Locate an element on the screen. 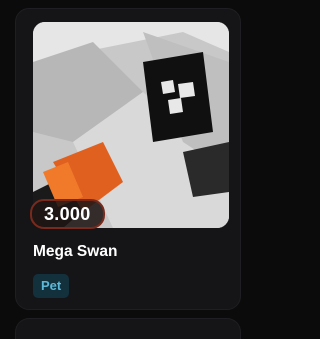 The height and width of the screenshot is (339, 320). next-item-card is located at coordinates (128, 328).